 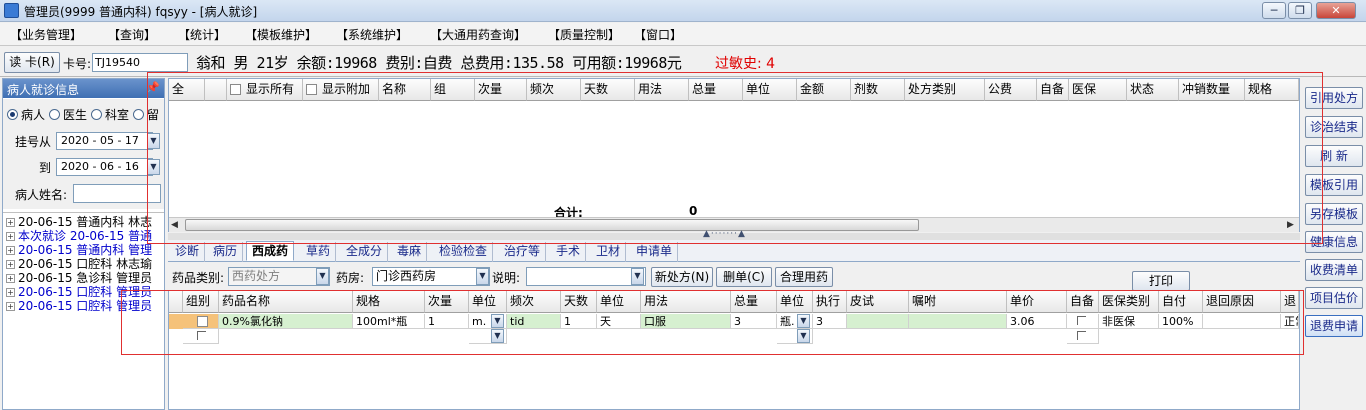 What do you see at coordinates (1334, 326) in the screenshot?
I see `refund-request-button: 退费申请` at bounding box center [1334, 326].